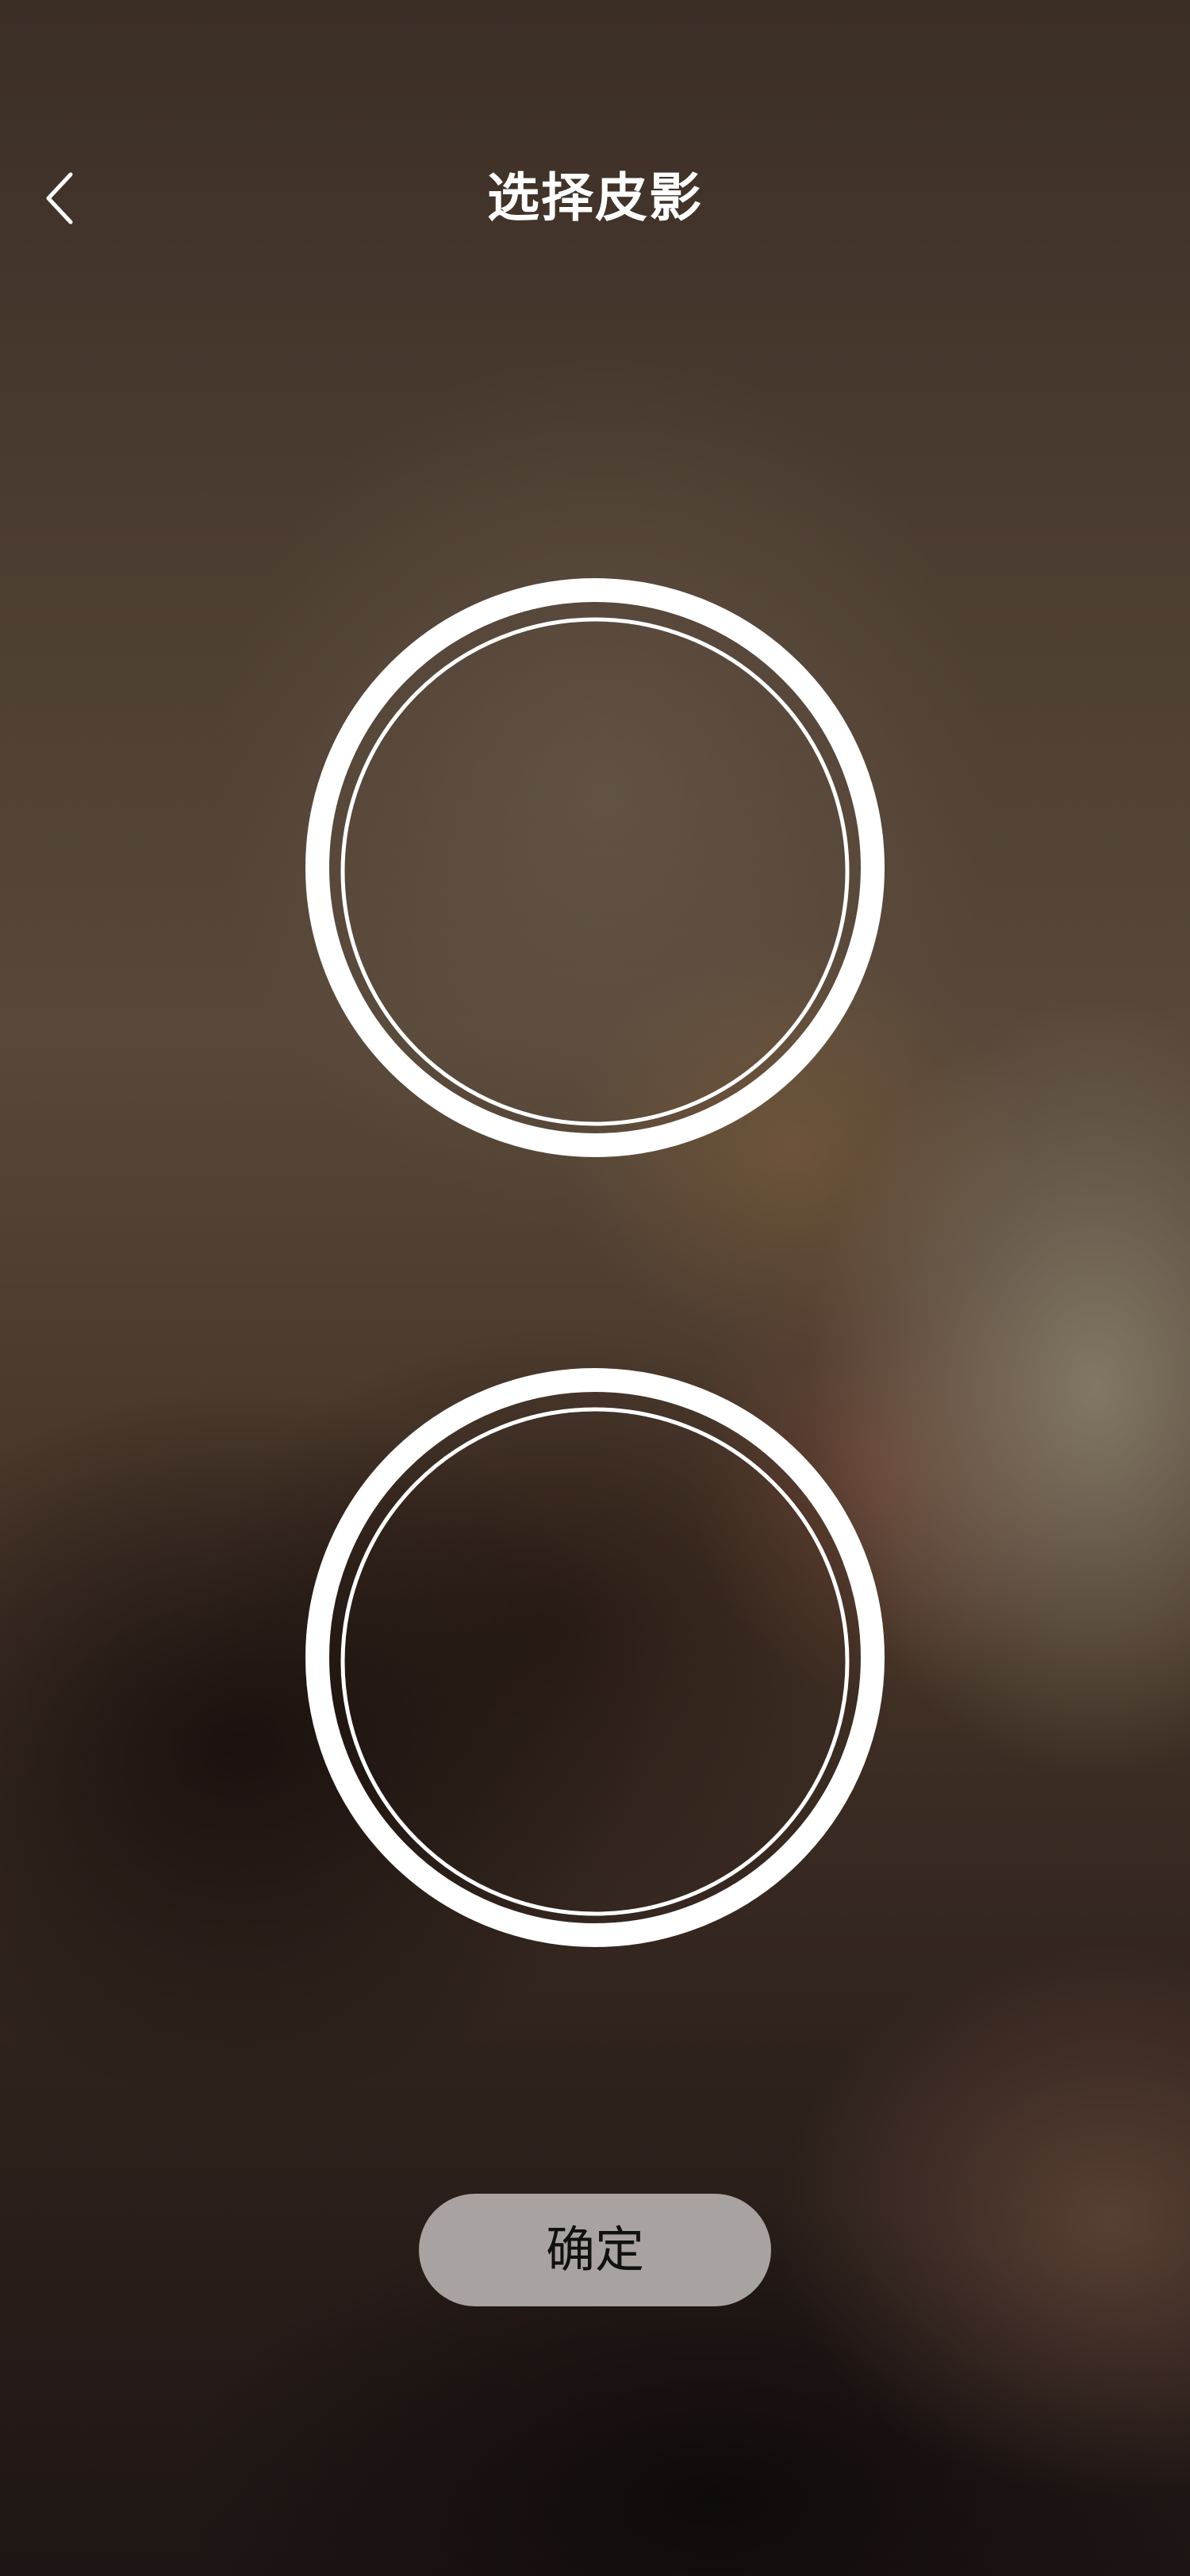 This screenshot has width=1190, height=2576. I want to click on top-bar: 选择皮影, so click(595, 199).